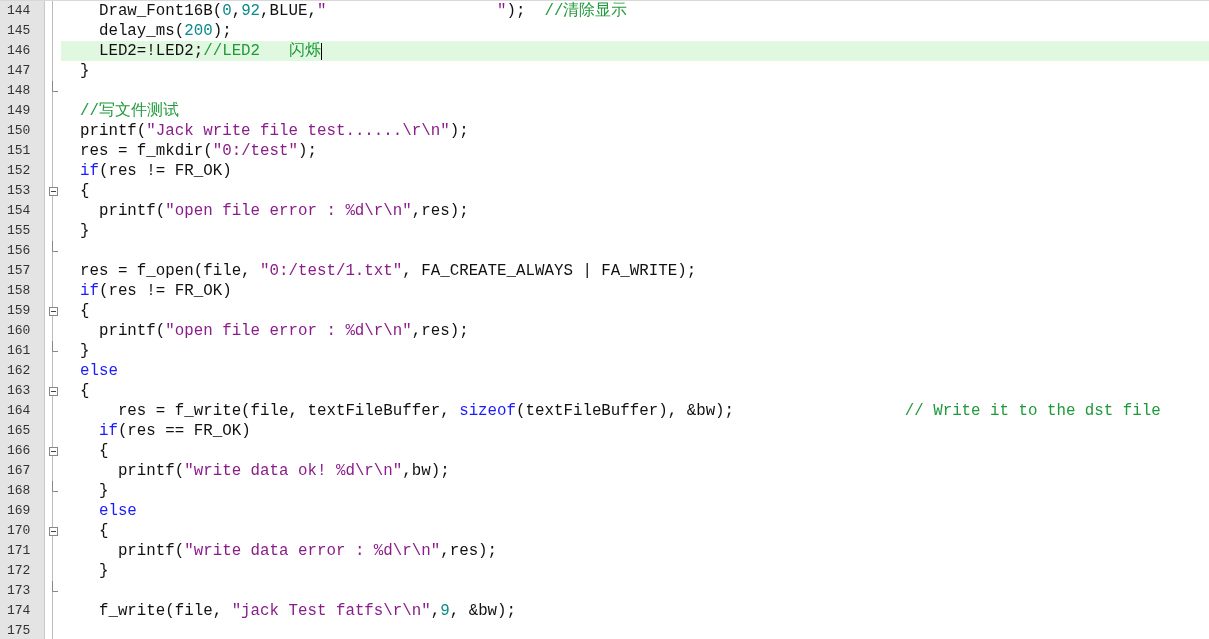  I want to click on code-line: printf("write data ok! %d\r\n",bw);, so click(283, 471).